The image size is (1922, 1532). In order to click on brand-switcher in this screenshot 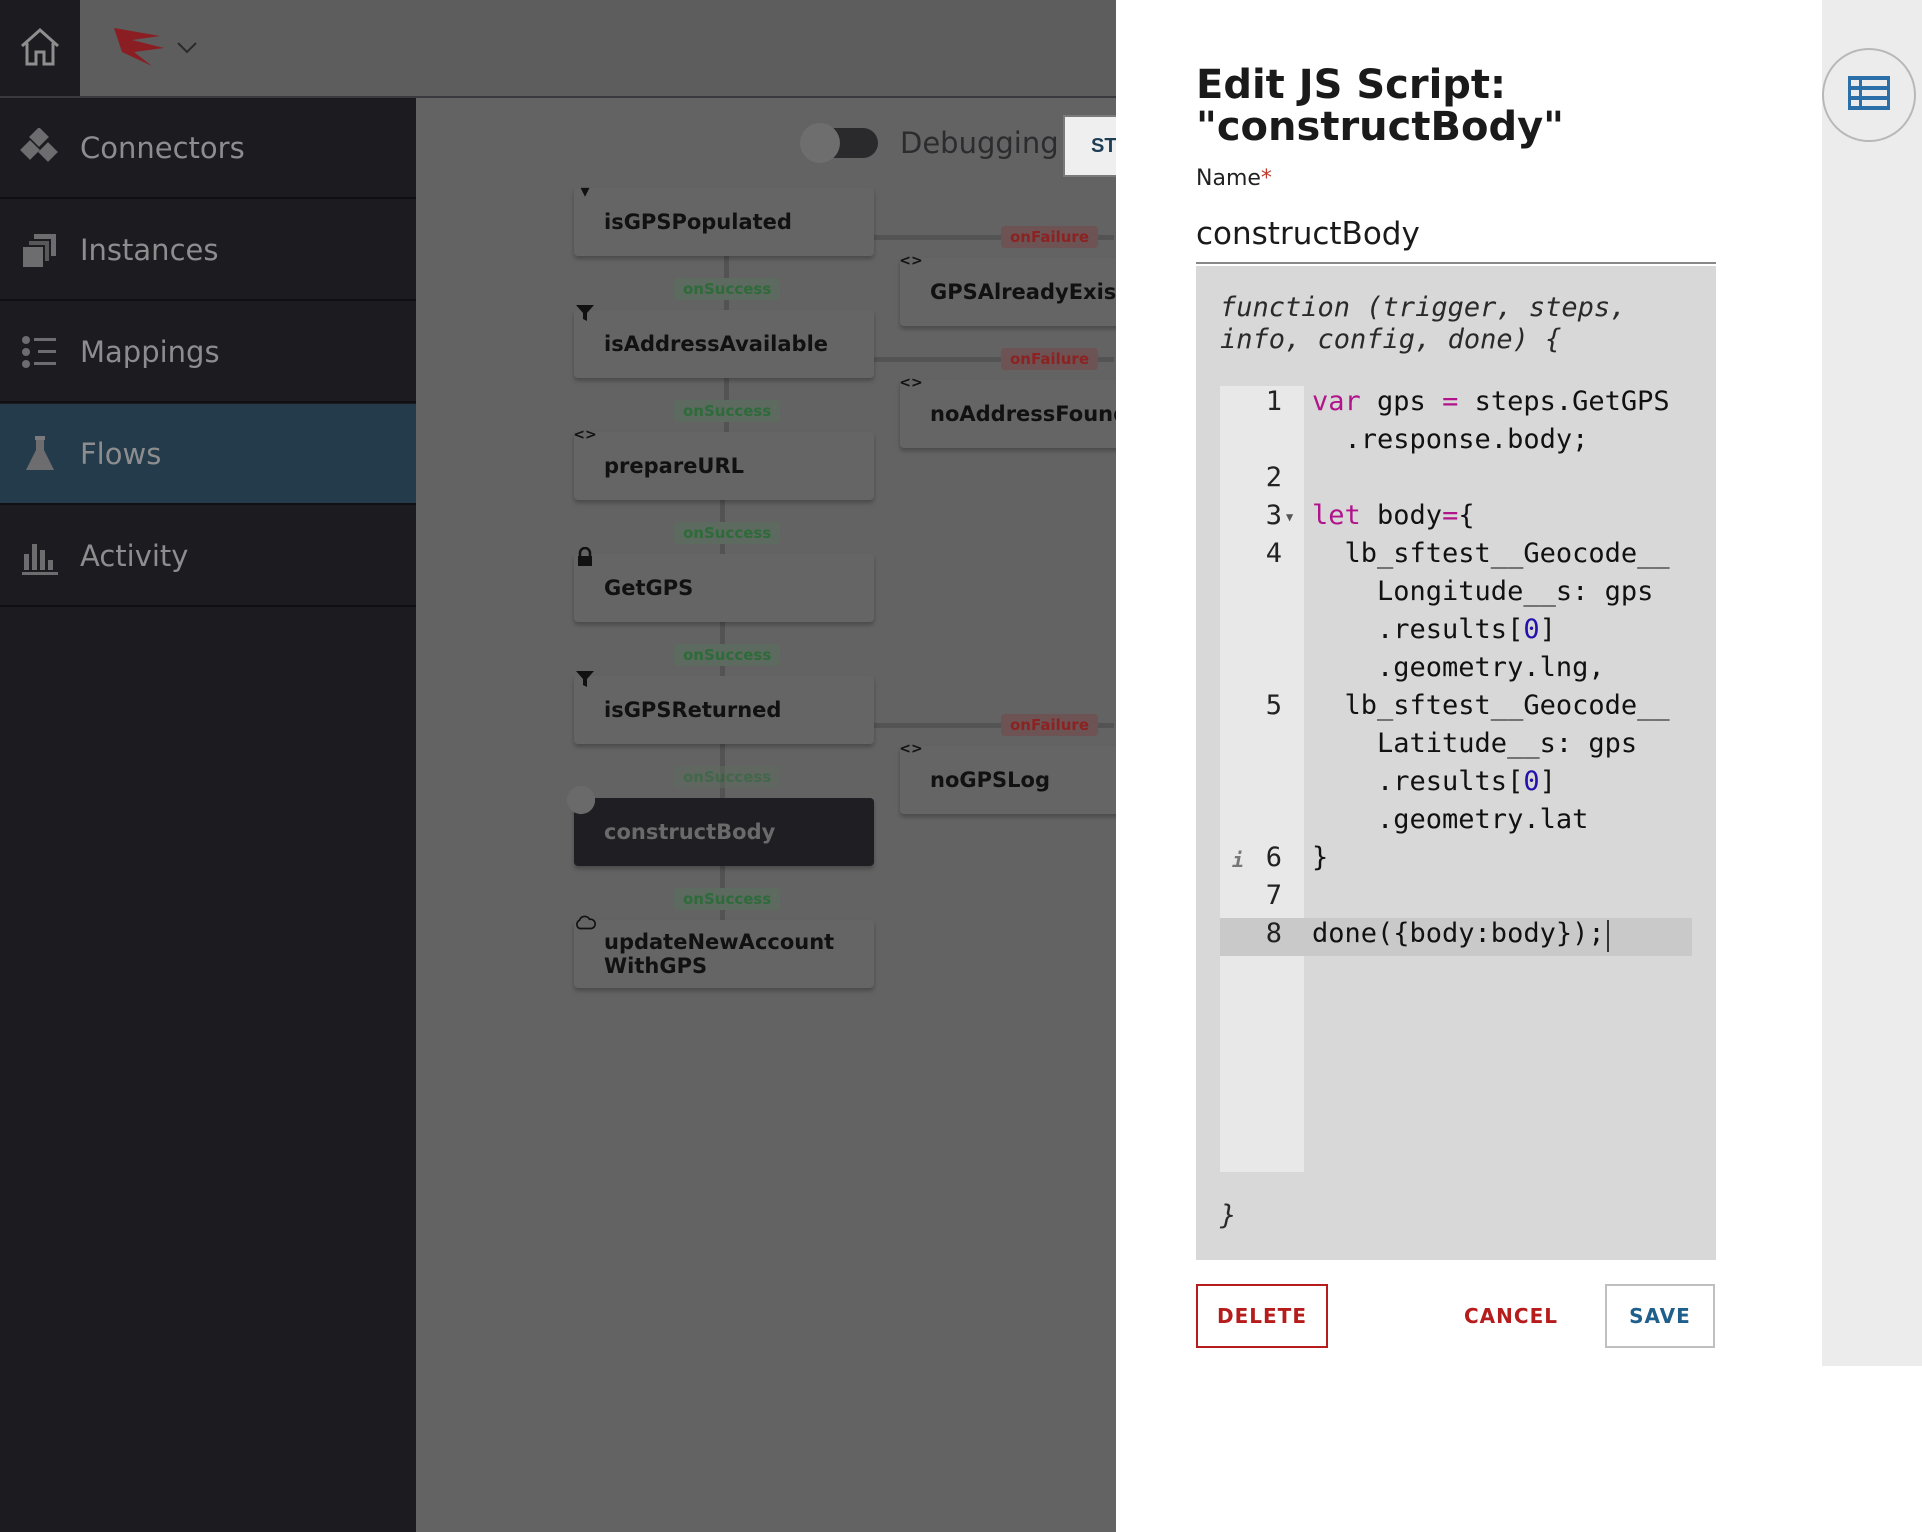, I will do `click(157, 49)`.